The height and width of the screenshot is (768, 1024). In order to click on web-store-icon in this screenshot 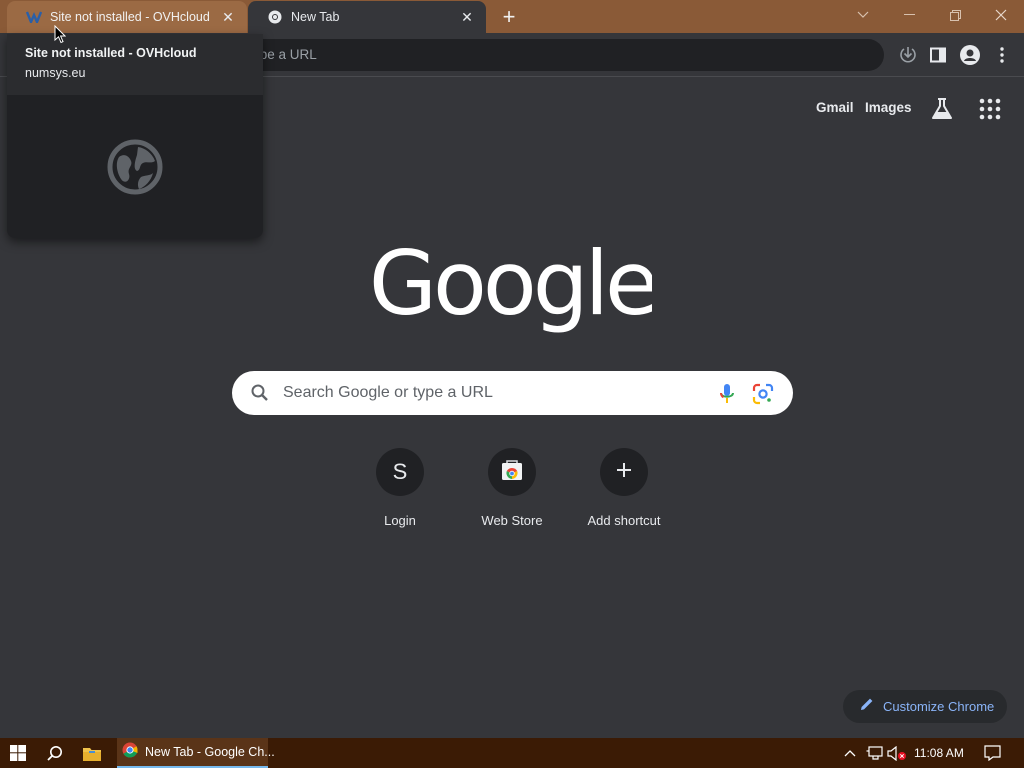, I will do `click(512, 472)`.